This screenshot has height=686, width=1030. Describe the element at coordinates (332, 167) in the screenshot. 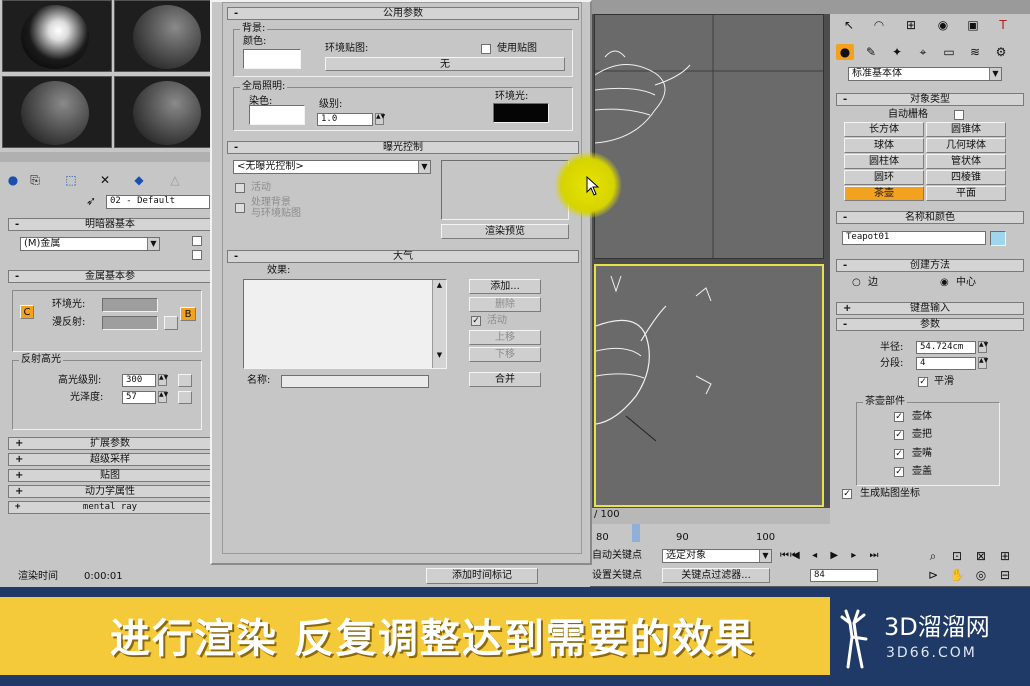

I see `exposure-select: <无曝光控制> ▼` at that location.